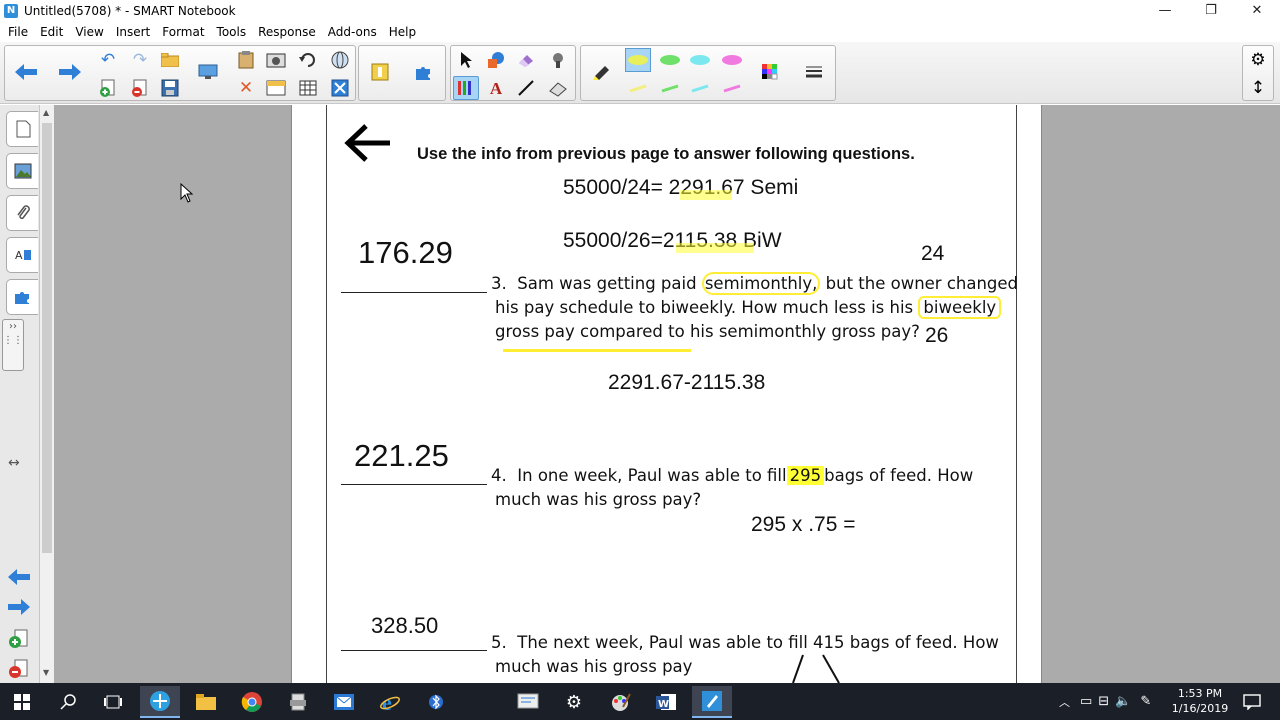 Image resolution: width=1280 pixels, height=720 pixels. What do you see at coordinates (732, 60) in the screenshot?
I see `highlighter-pink-icon` at bounding box center [732, 60].